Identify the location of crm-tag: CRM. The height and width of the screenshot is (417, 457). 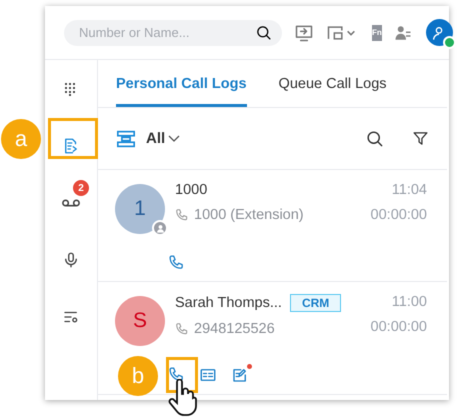
(316, 303).